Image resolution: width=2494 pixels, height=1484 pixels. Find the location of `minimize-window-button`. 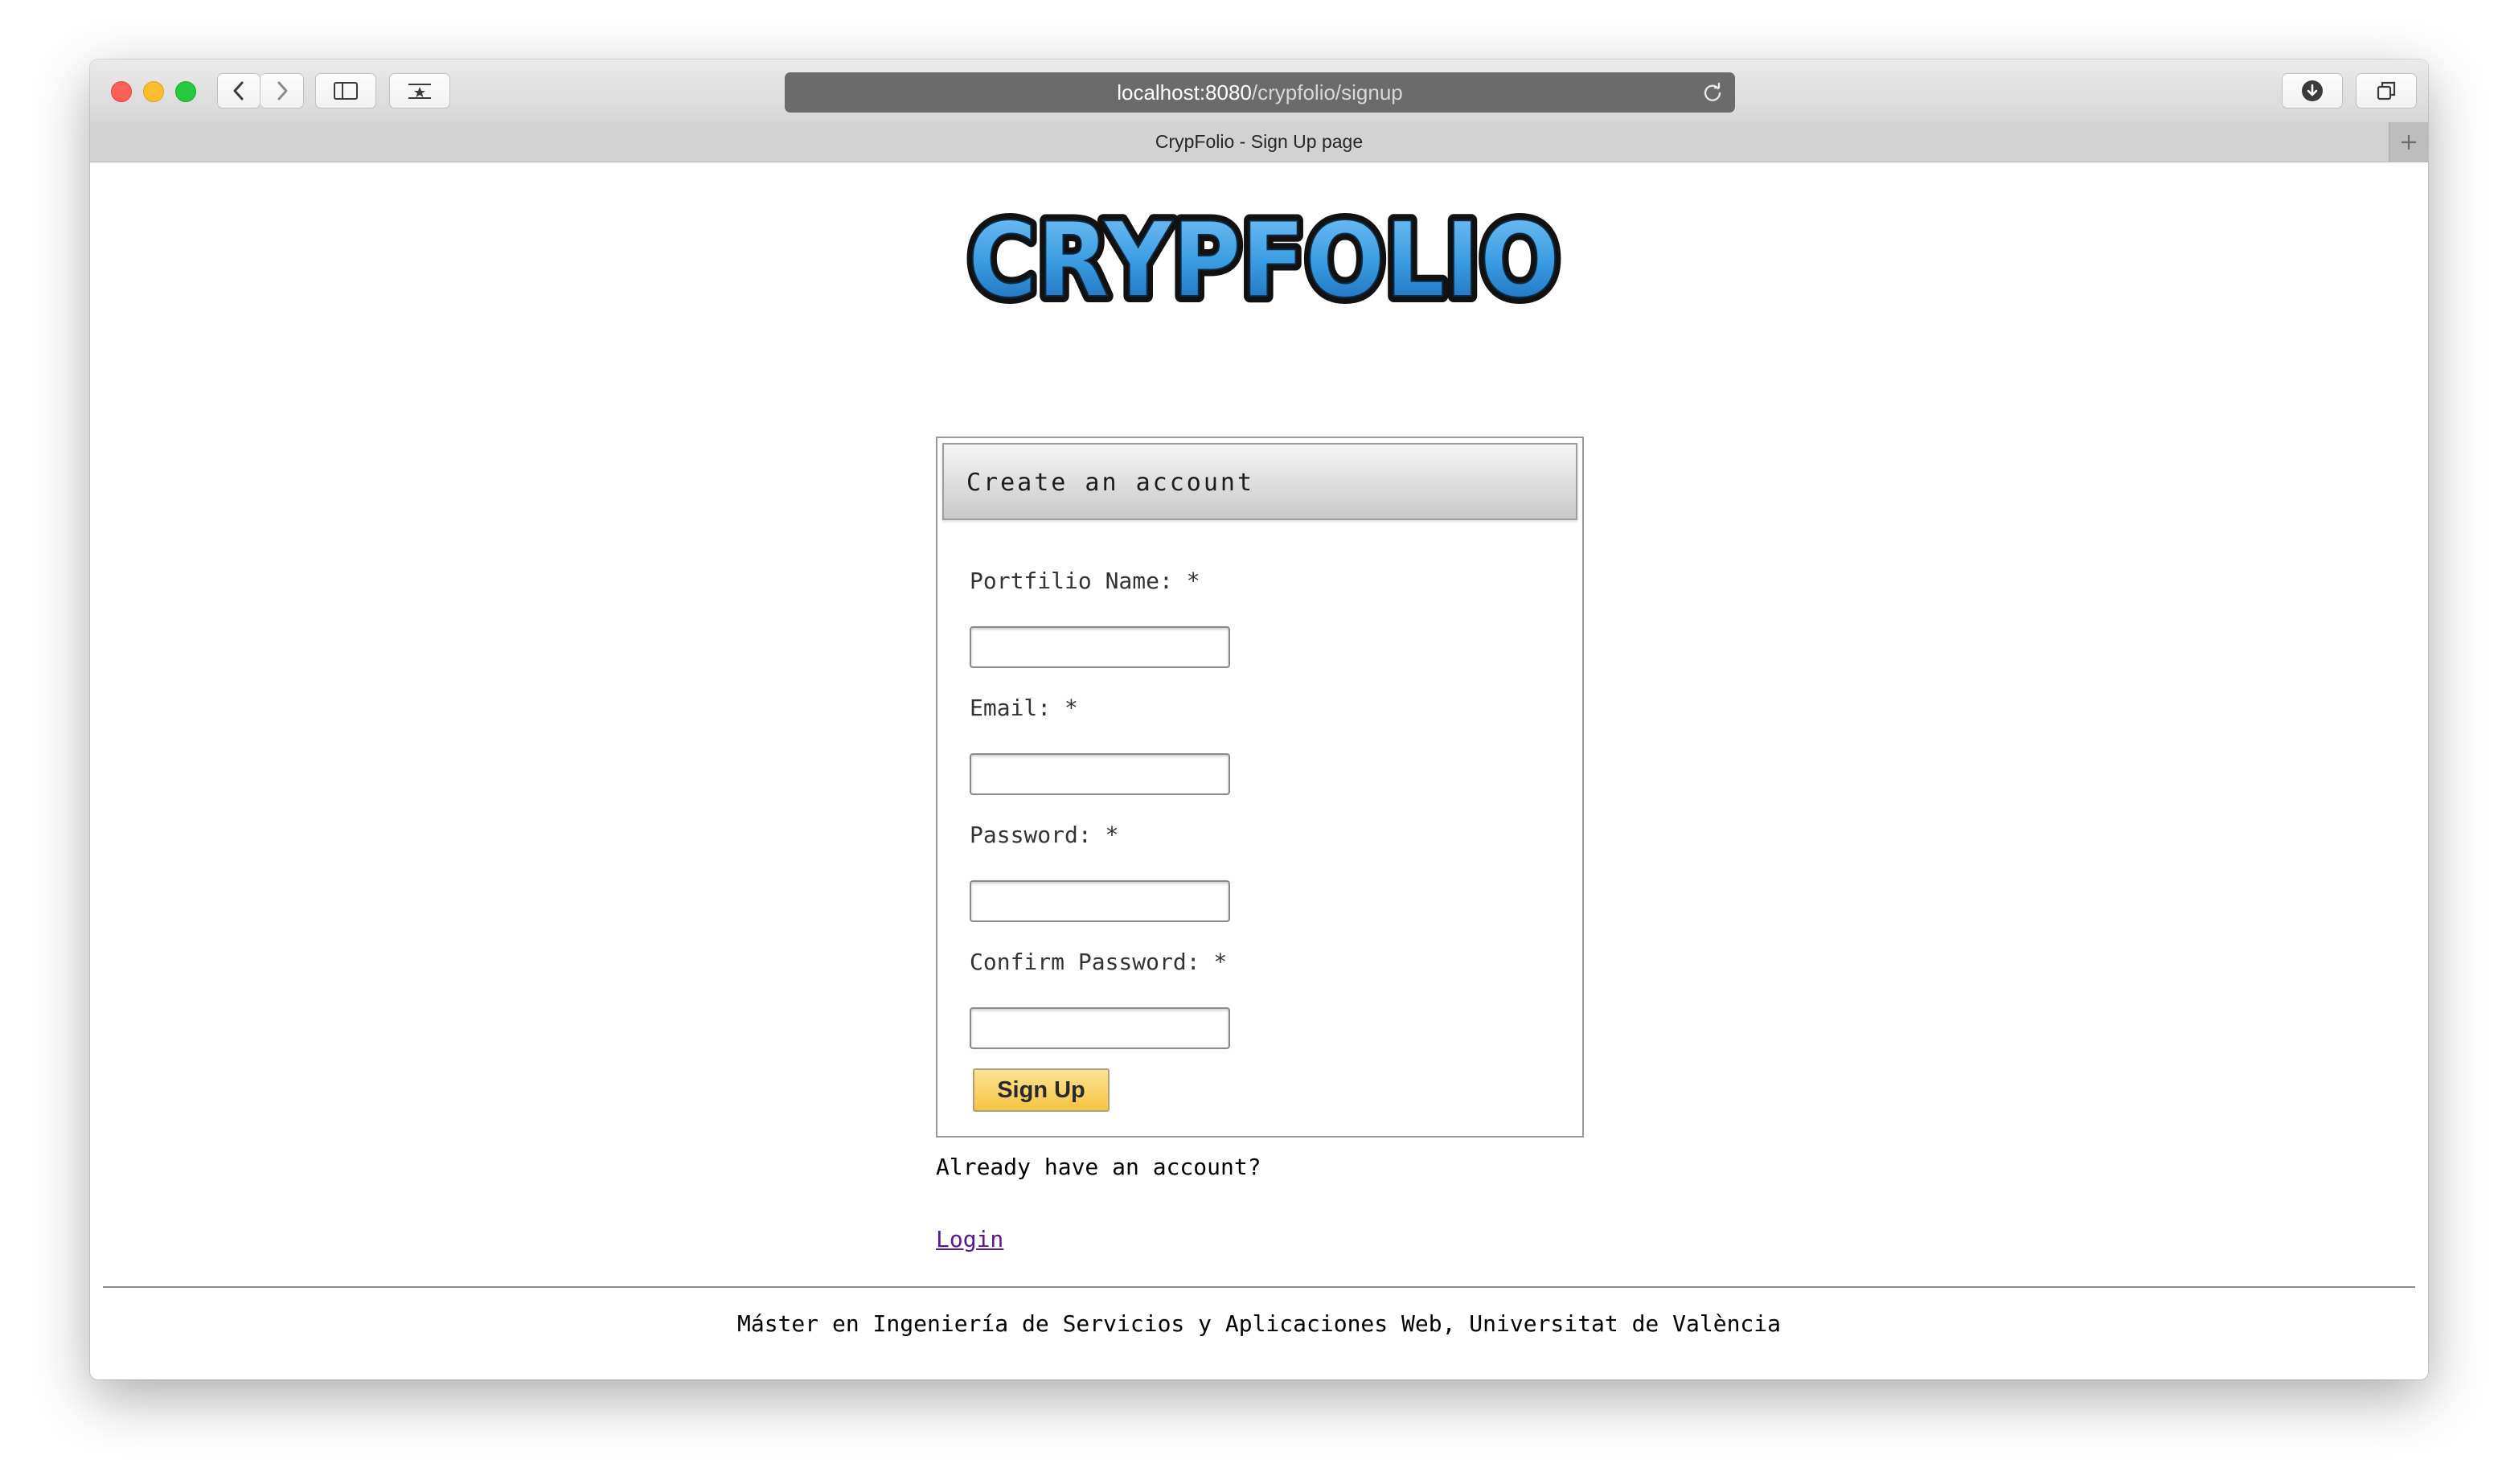

minimize-window-button is located at coordinates (153, 92).